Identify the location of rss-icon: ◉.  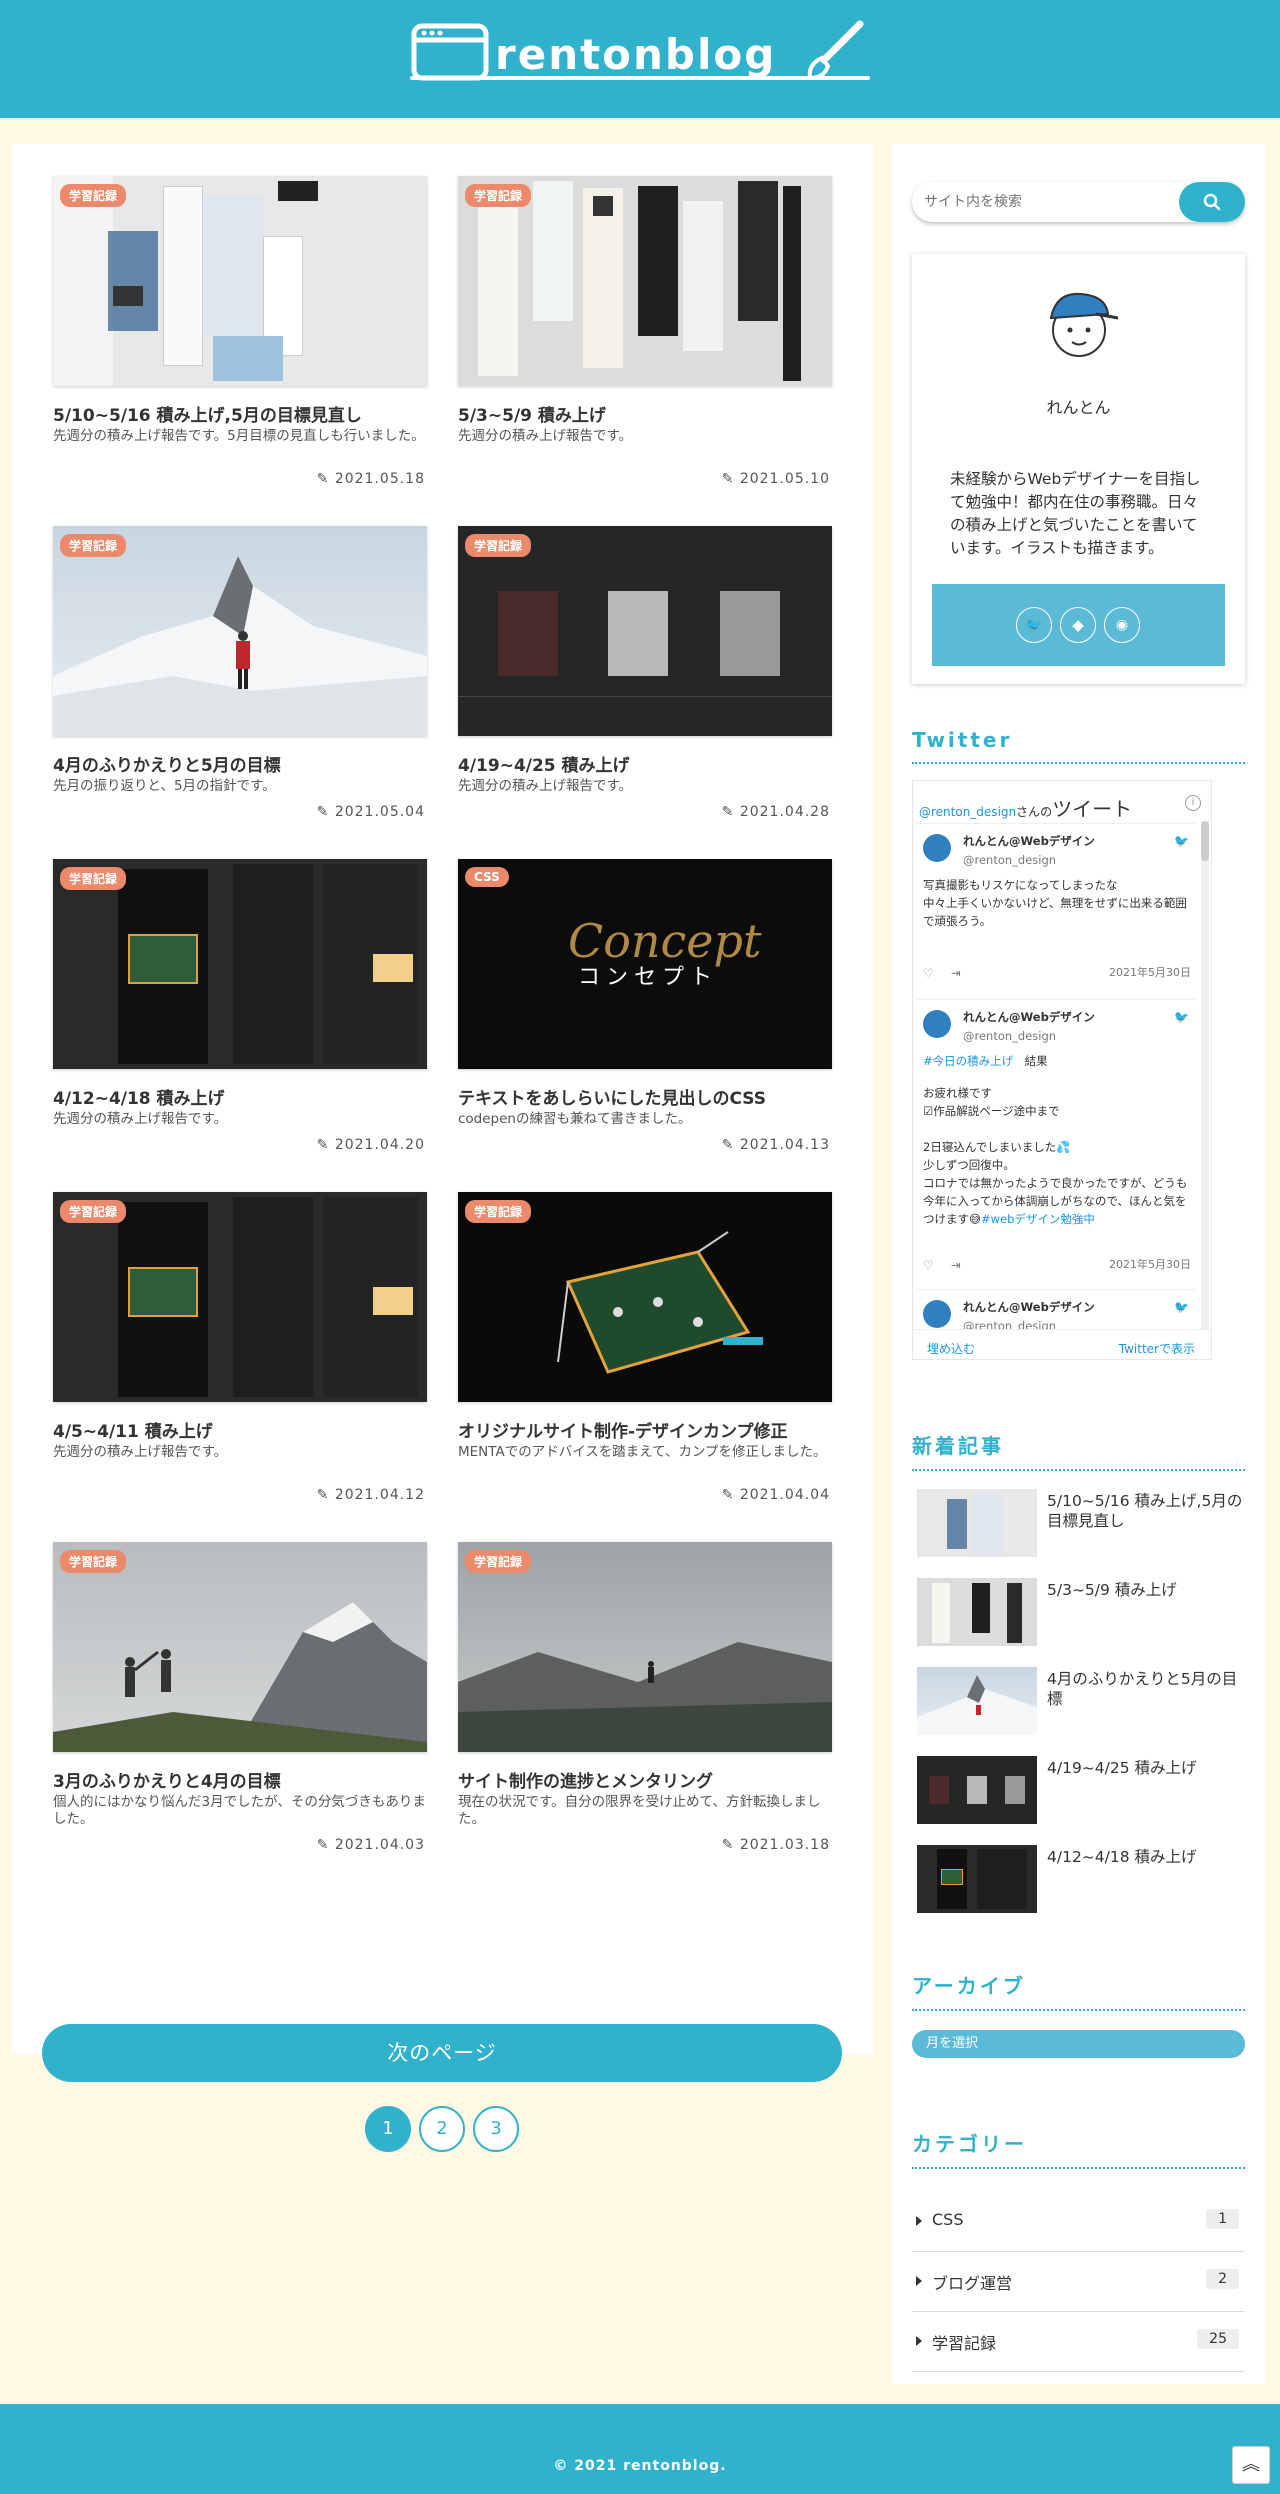
(1122, 625).